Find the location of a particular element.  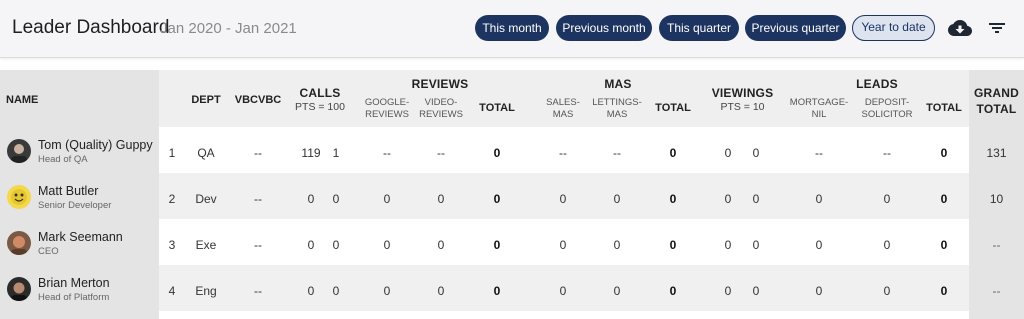

col-grand-total: GRAND TOTAL is located at coordinates (996, 101).